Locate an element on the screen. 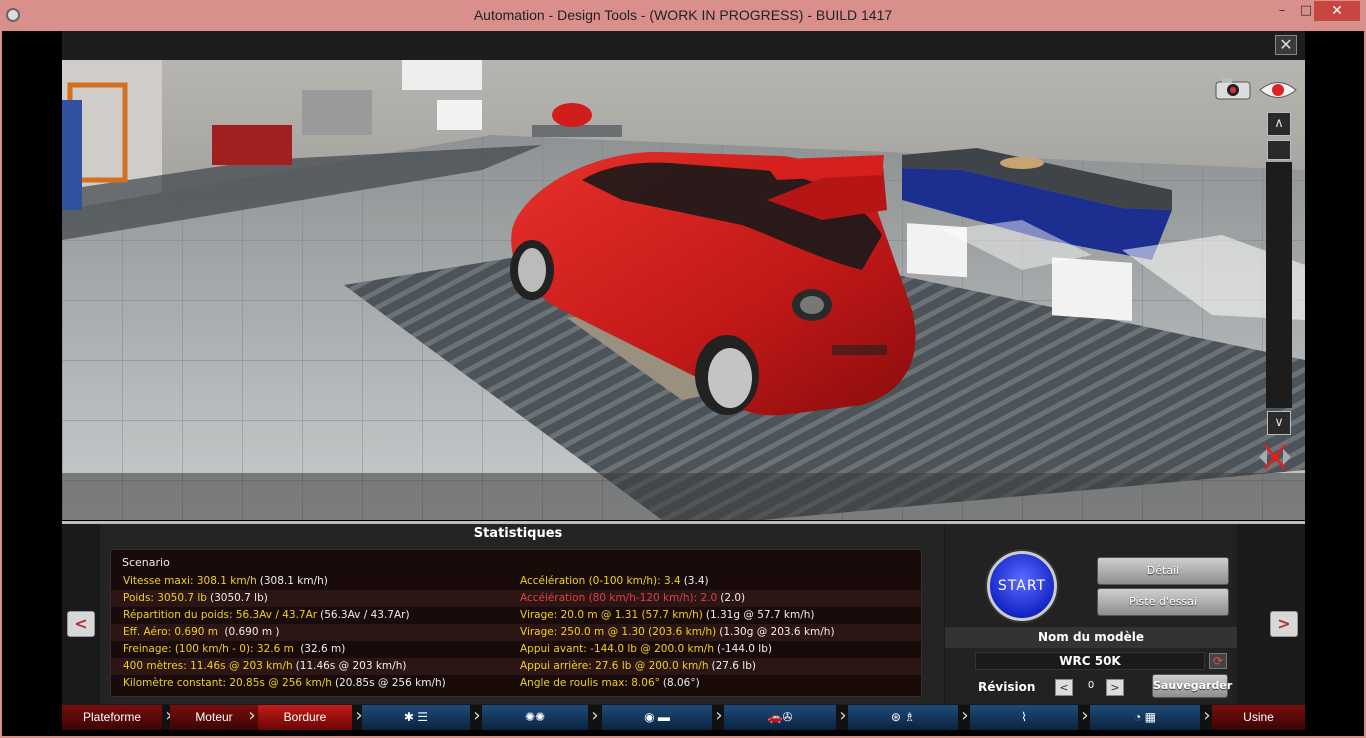 Image resolution: width=1366 pixels, height=738 pixels. scenario-label: Scenario is located at coordinates (146, 562).